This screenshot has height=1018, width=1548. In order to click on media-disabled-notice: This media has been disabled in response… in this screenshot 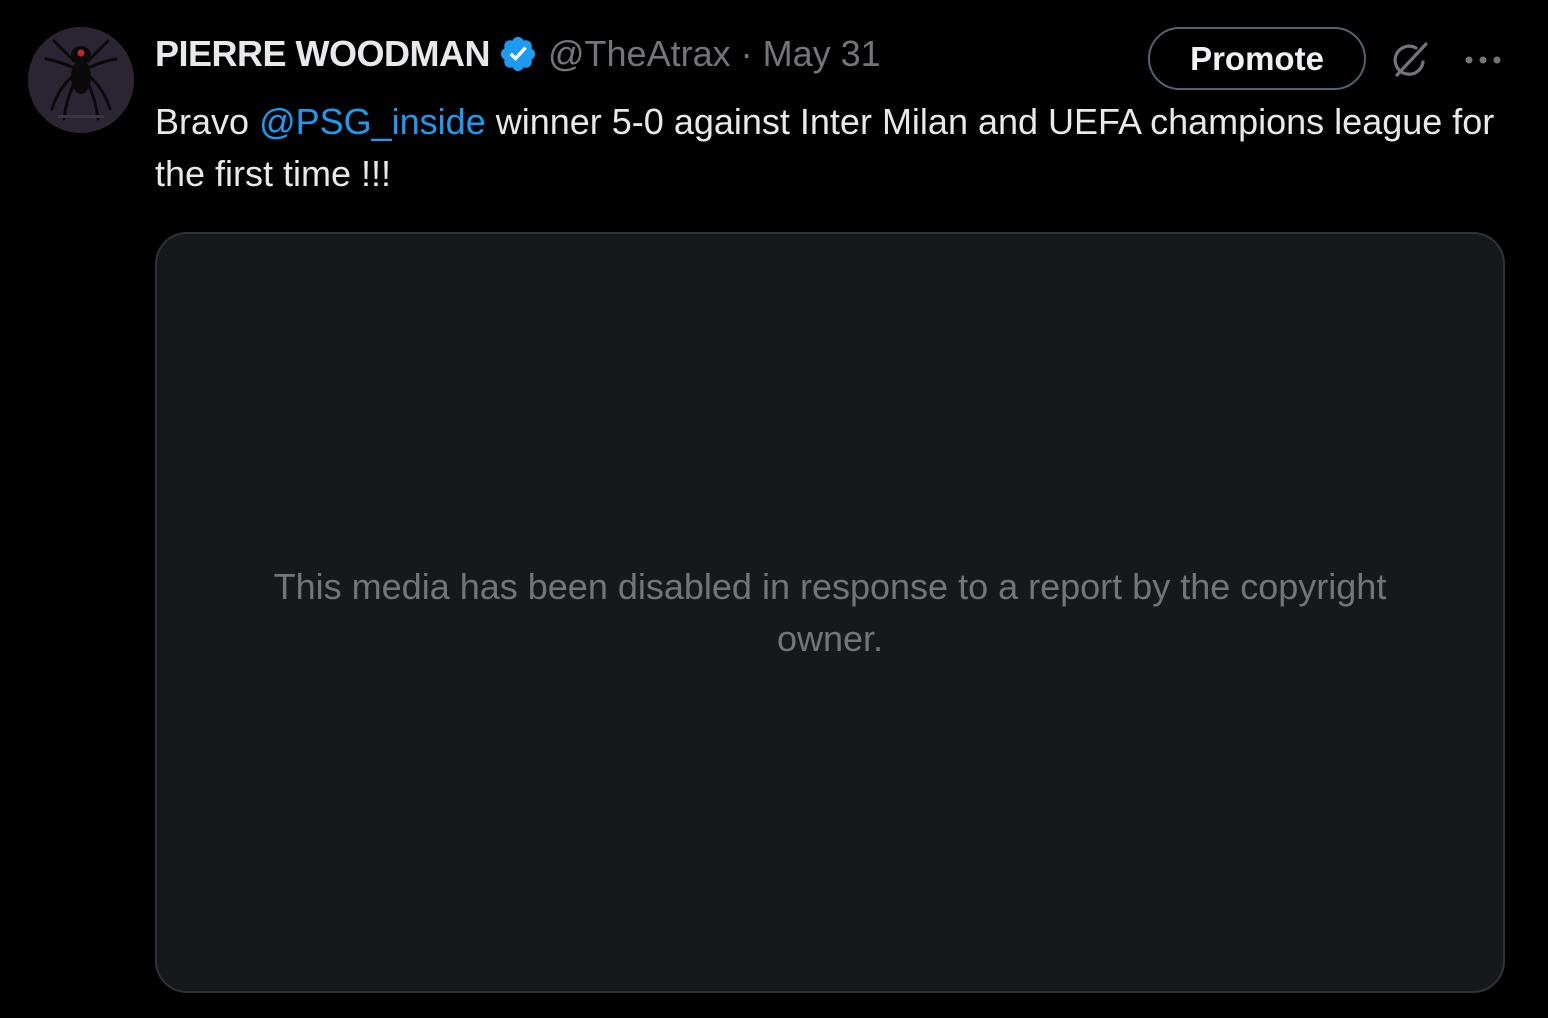, I will do `click(830, 612)`.